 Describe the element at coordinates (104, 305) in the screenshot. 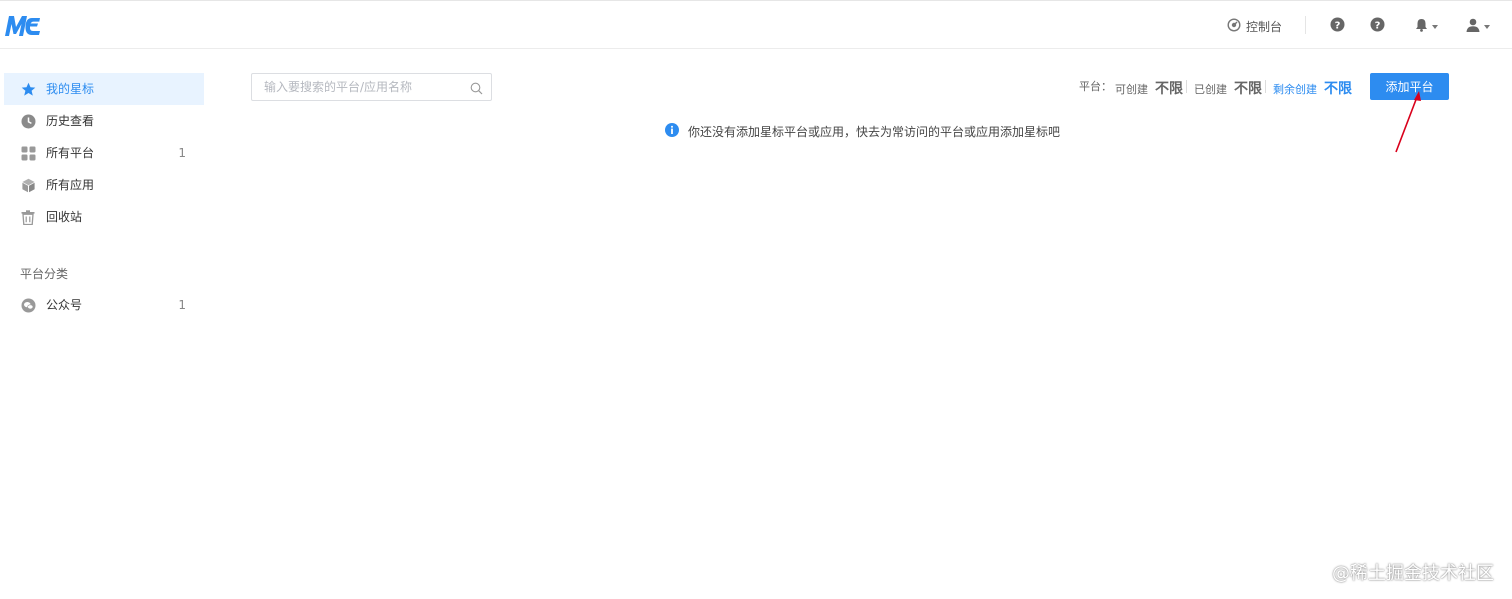

I see `sidebar-item-wechat-official: 公众号 1` at that location.